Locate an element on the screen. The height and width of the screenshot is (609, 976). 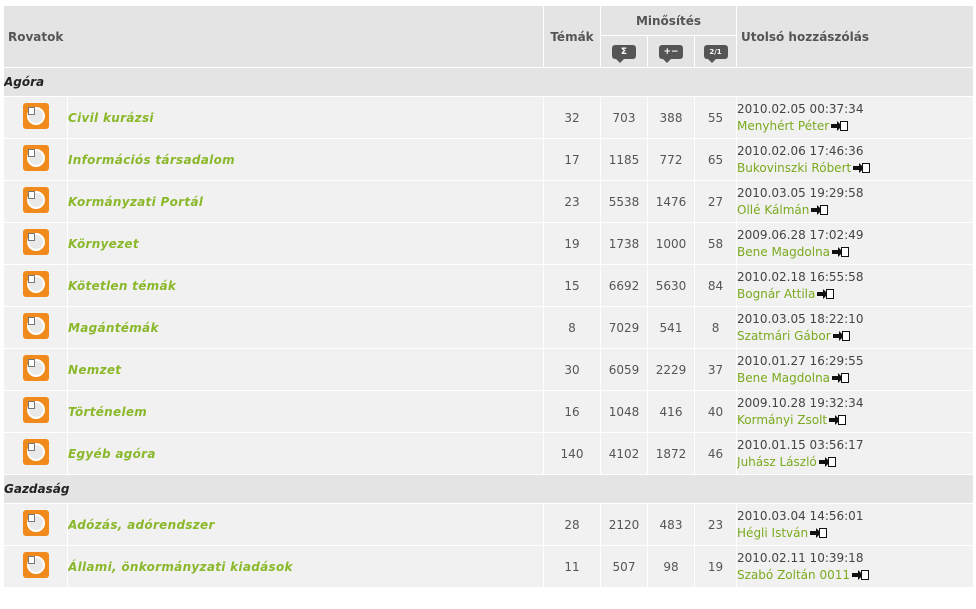
last-post-cell: 2010.02.06 17:46:36 Bukovinszki Róbert is located at coordinates (855, 159).